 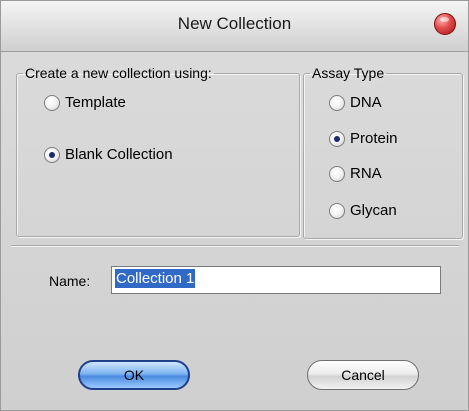 What do you see at coordinates (119, 154) in the screenshot?
I see `radio-blank-collection-label: Blank Collection` at bounding box center [119, 154].